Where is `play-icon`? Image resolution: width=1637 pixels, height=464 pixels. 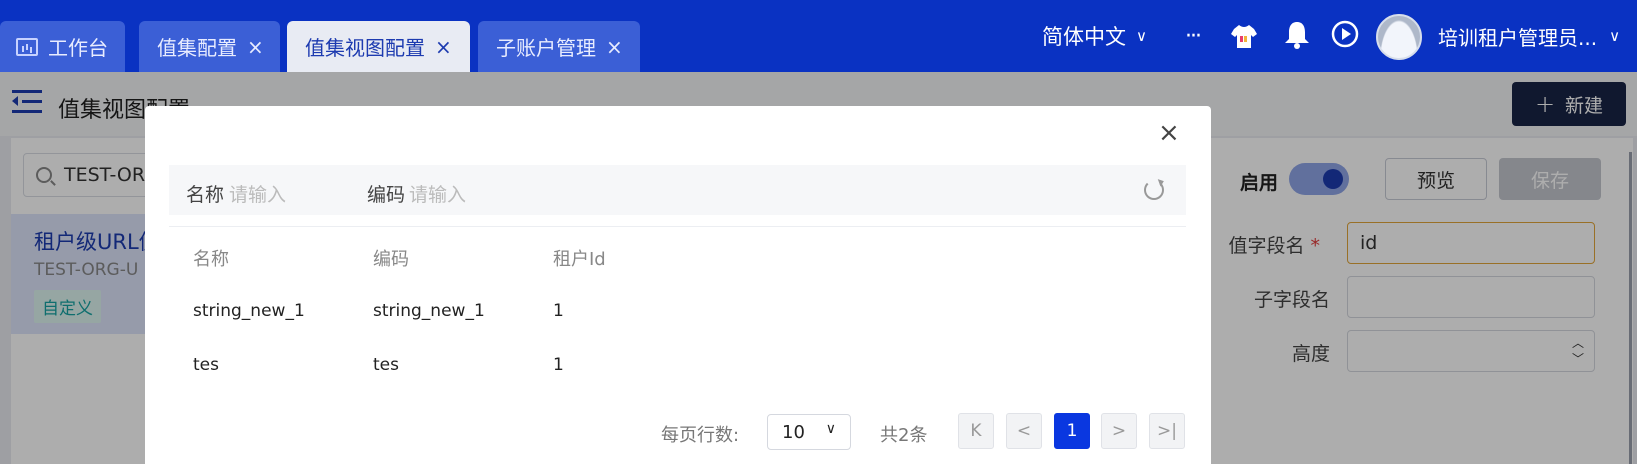 play-icon is located at coordinates (1345, 34).